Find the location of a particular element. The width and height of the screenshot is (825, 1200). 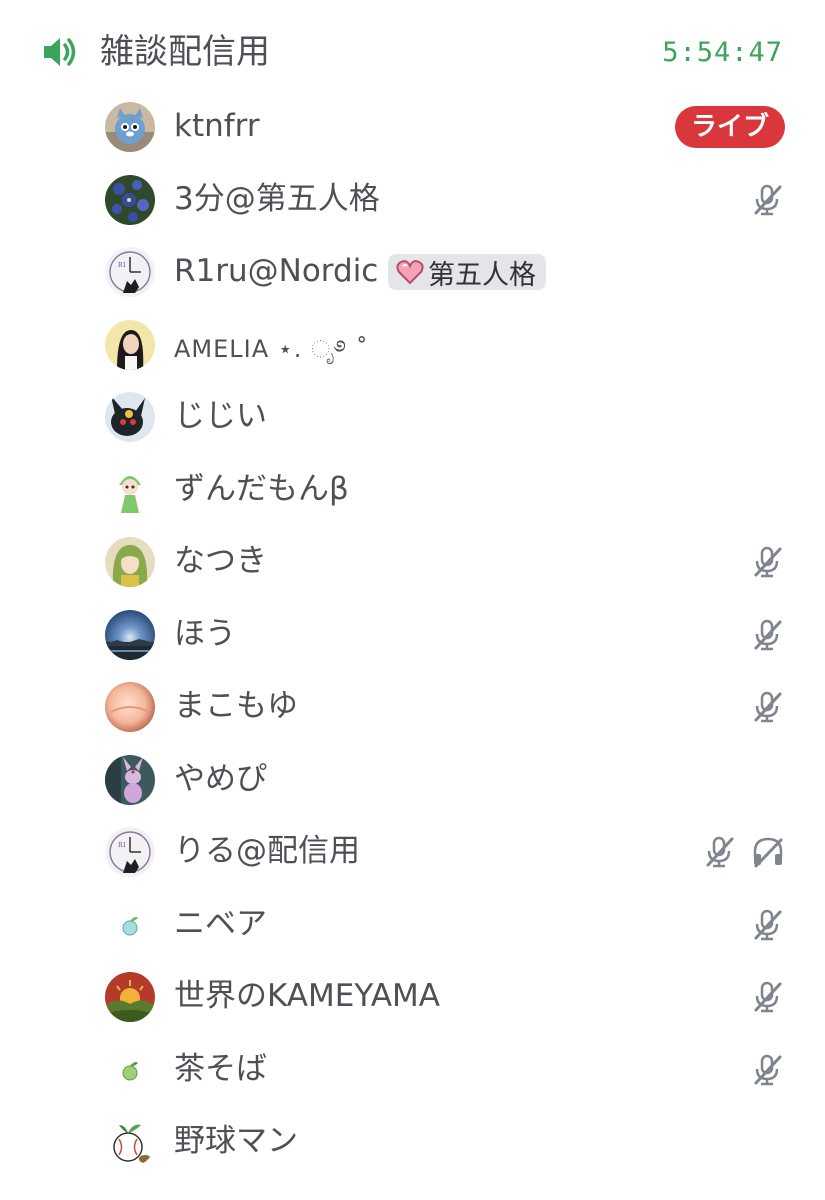

member-name: なつき is located at coordinates (220, 561).